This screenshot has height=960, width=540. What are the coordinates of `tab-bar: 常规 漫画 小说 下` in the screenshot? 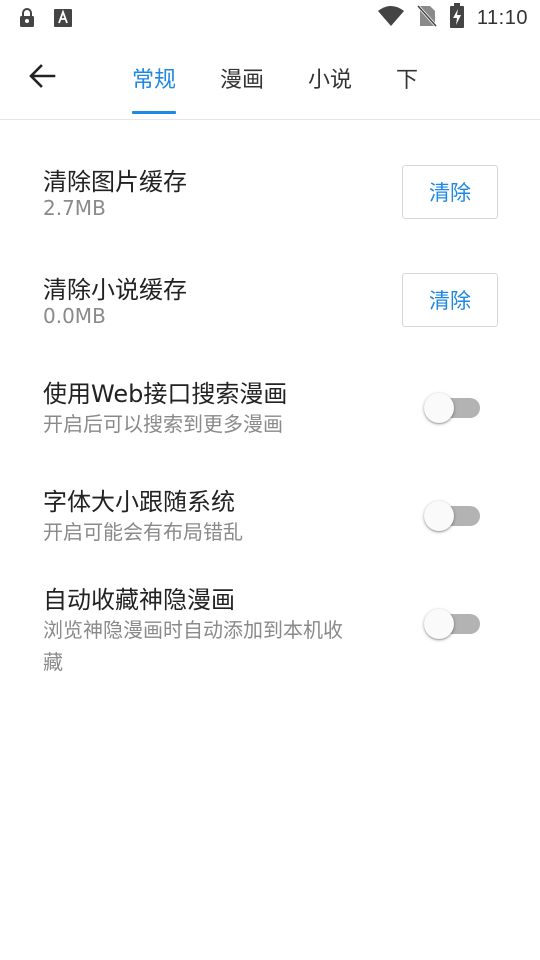 It's located at (275, 78).